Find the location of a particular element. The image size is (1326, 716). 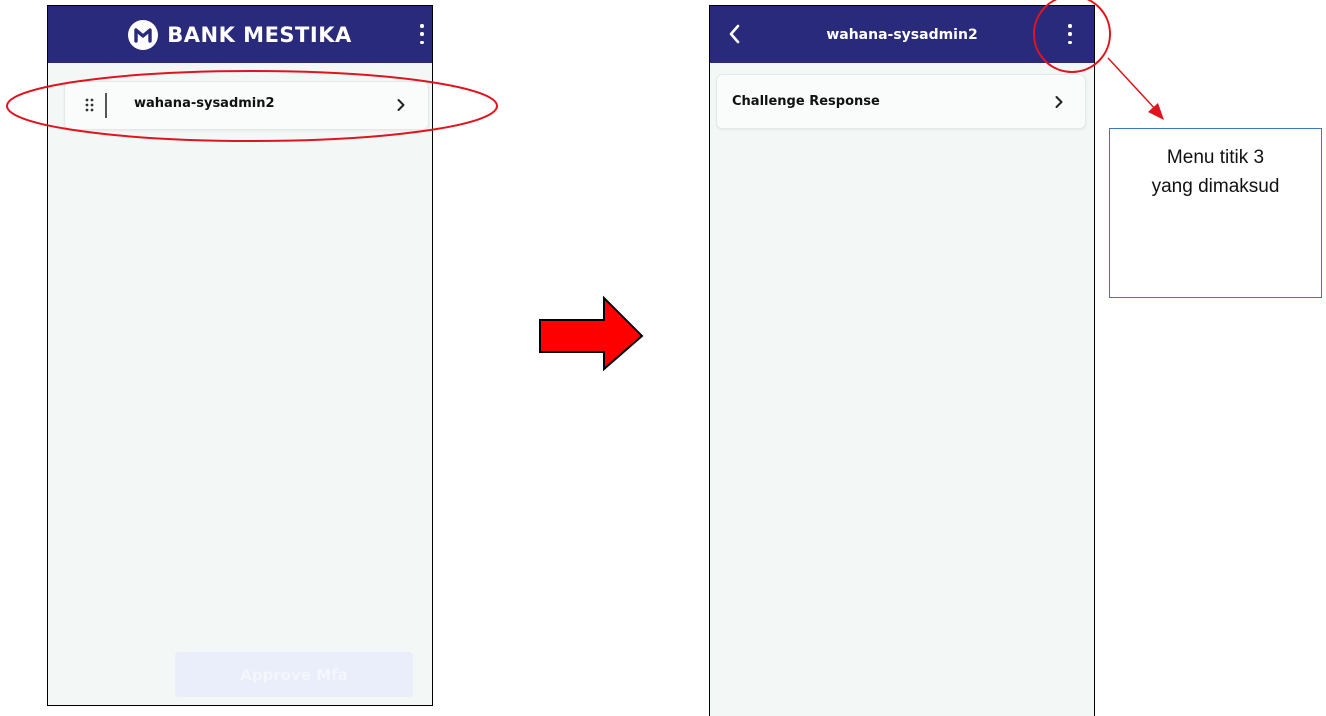

app-bar: BANK MESTIKA is located at coordinates (240, 34).